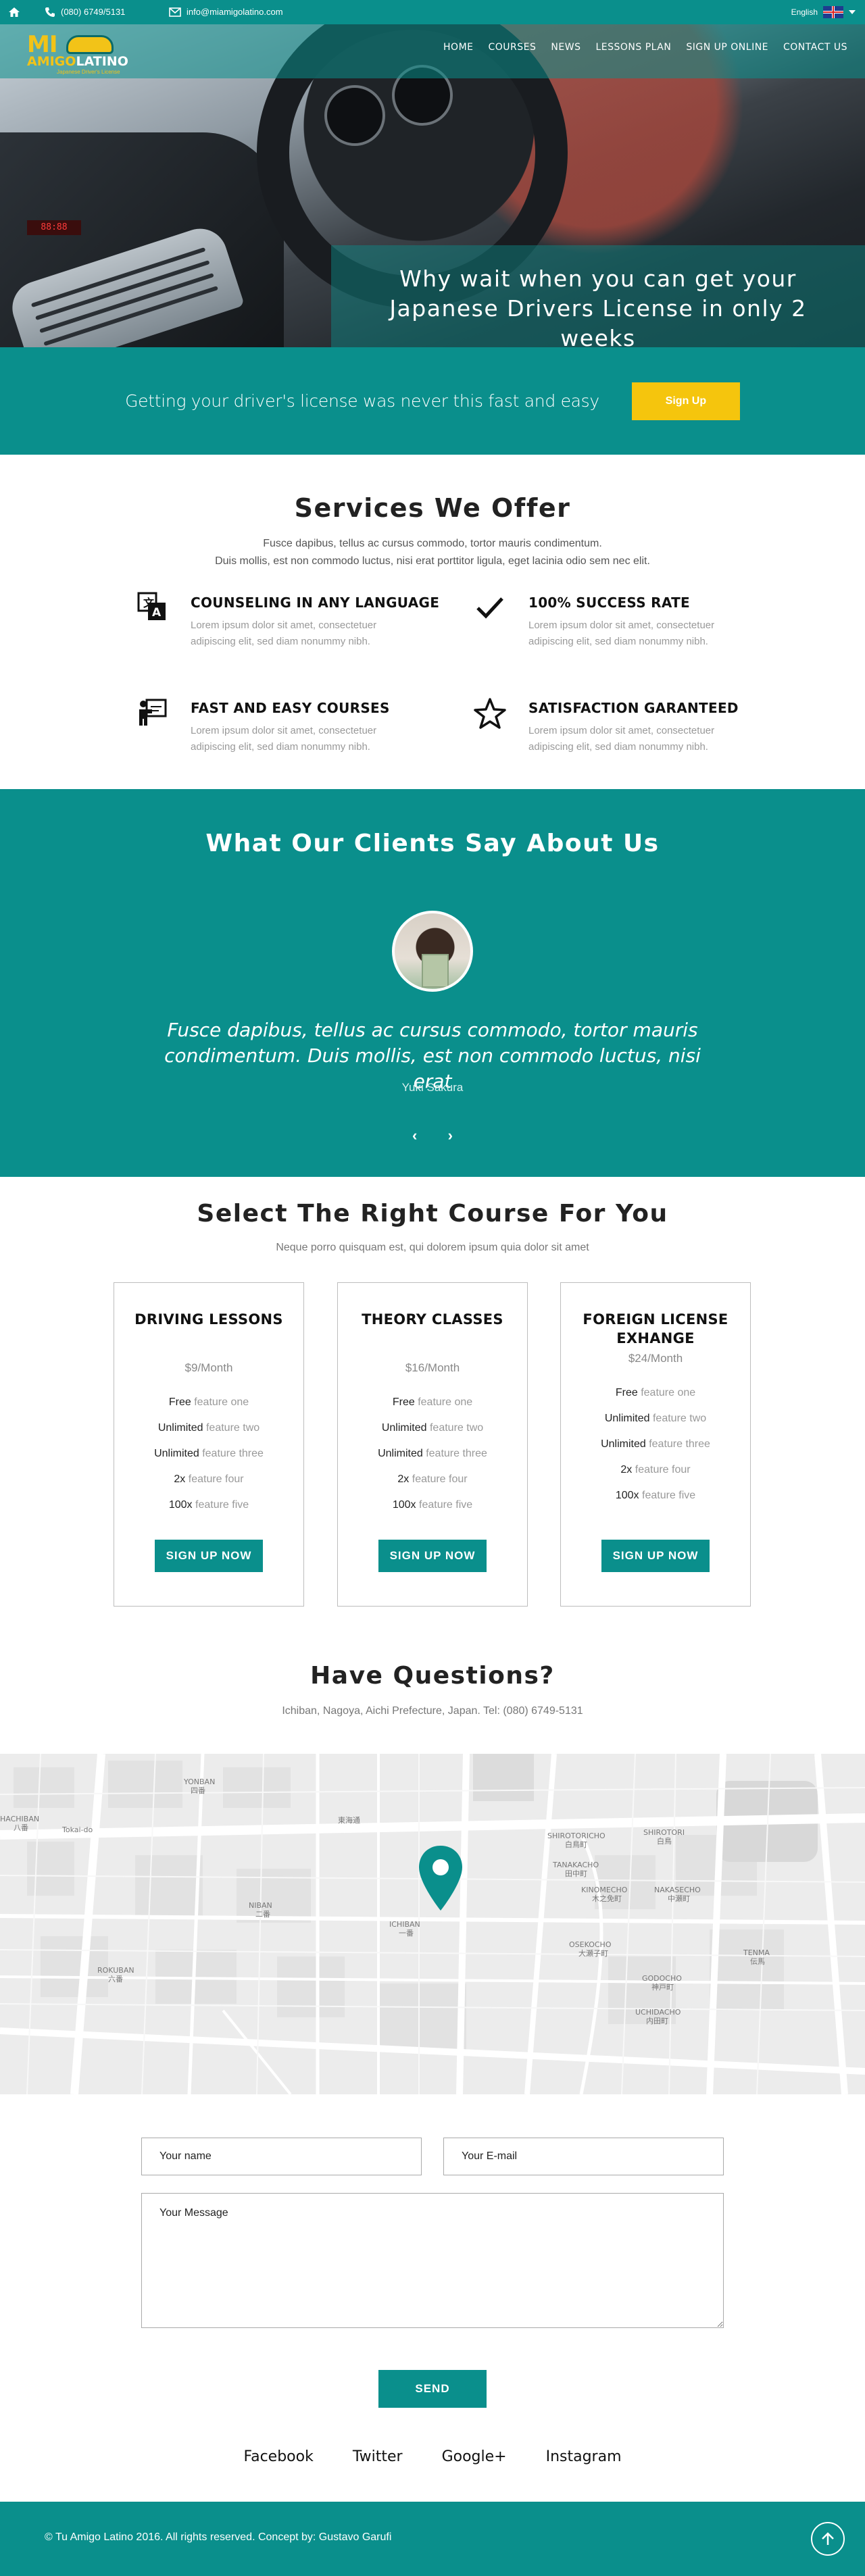 The height and width of the screenshot is (2576, 865). What do you see at coordinates (432, 1214) in the screenshot?
I see `pricing-title: Select The Right Course For You` at bounding box center [432, 1214].